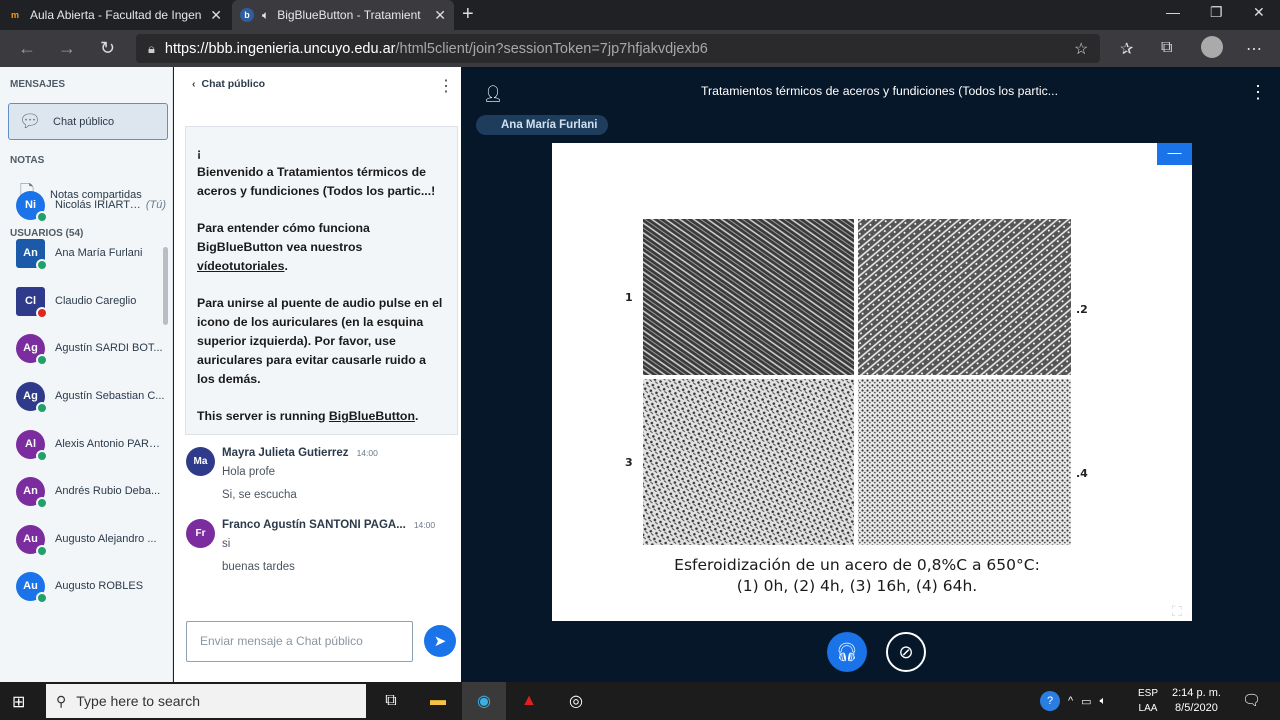 This screenshot has height=720, width=1280. I want to click on chevron-up-icon: ^, so click(1070, 701).